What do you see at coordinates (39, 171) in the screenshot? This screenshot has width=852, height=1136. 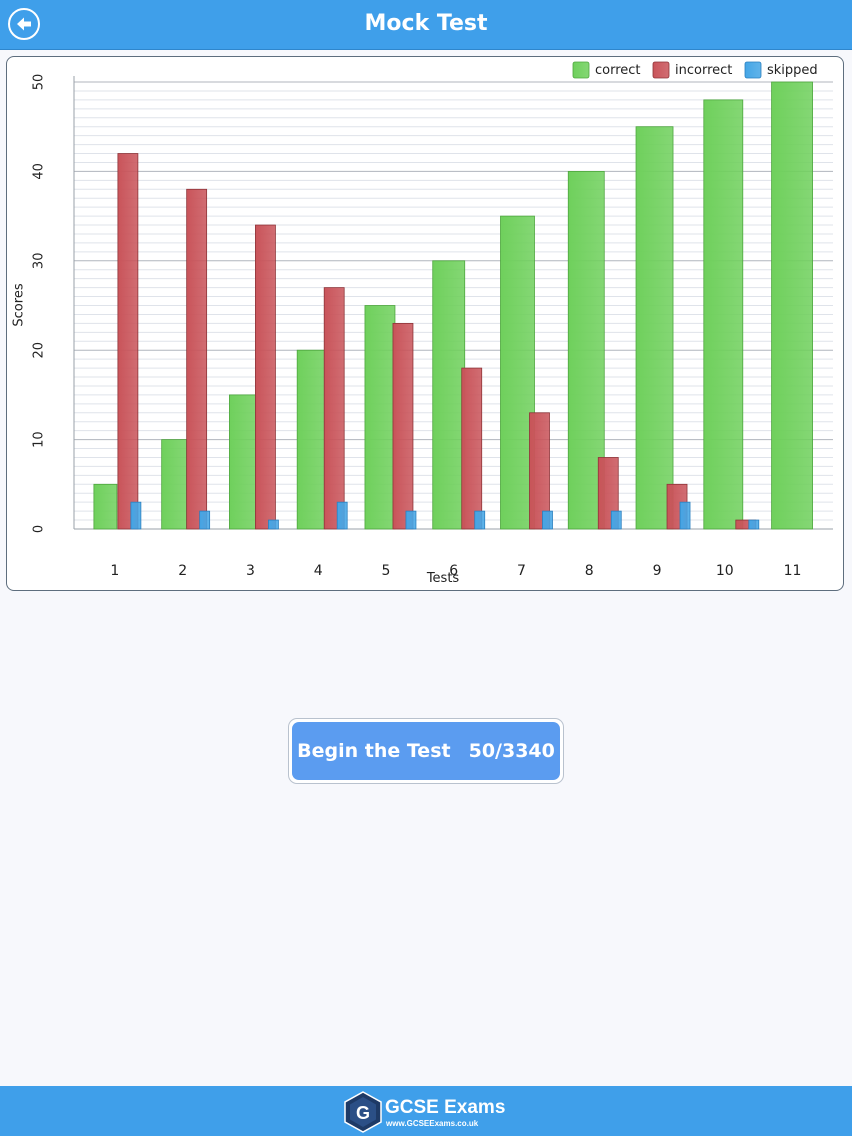 I see `y-tick-label: 40` at bounding box center [39, 171].